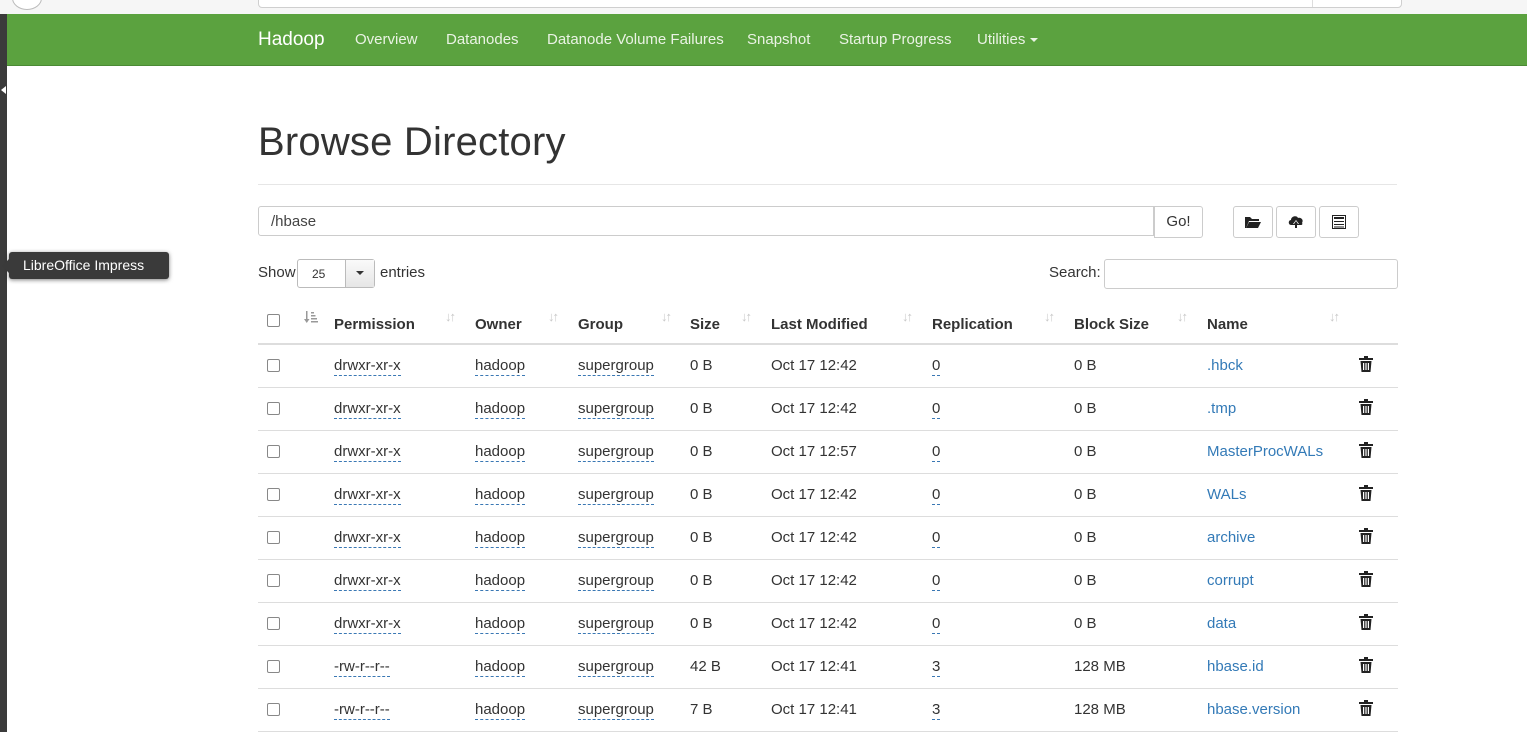 This screenshot has width=1527, height=732. Describe the element at coordinates (1296, 222) in the screenshot. I see `upload-files-button` at that location.